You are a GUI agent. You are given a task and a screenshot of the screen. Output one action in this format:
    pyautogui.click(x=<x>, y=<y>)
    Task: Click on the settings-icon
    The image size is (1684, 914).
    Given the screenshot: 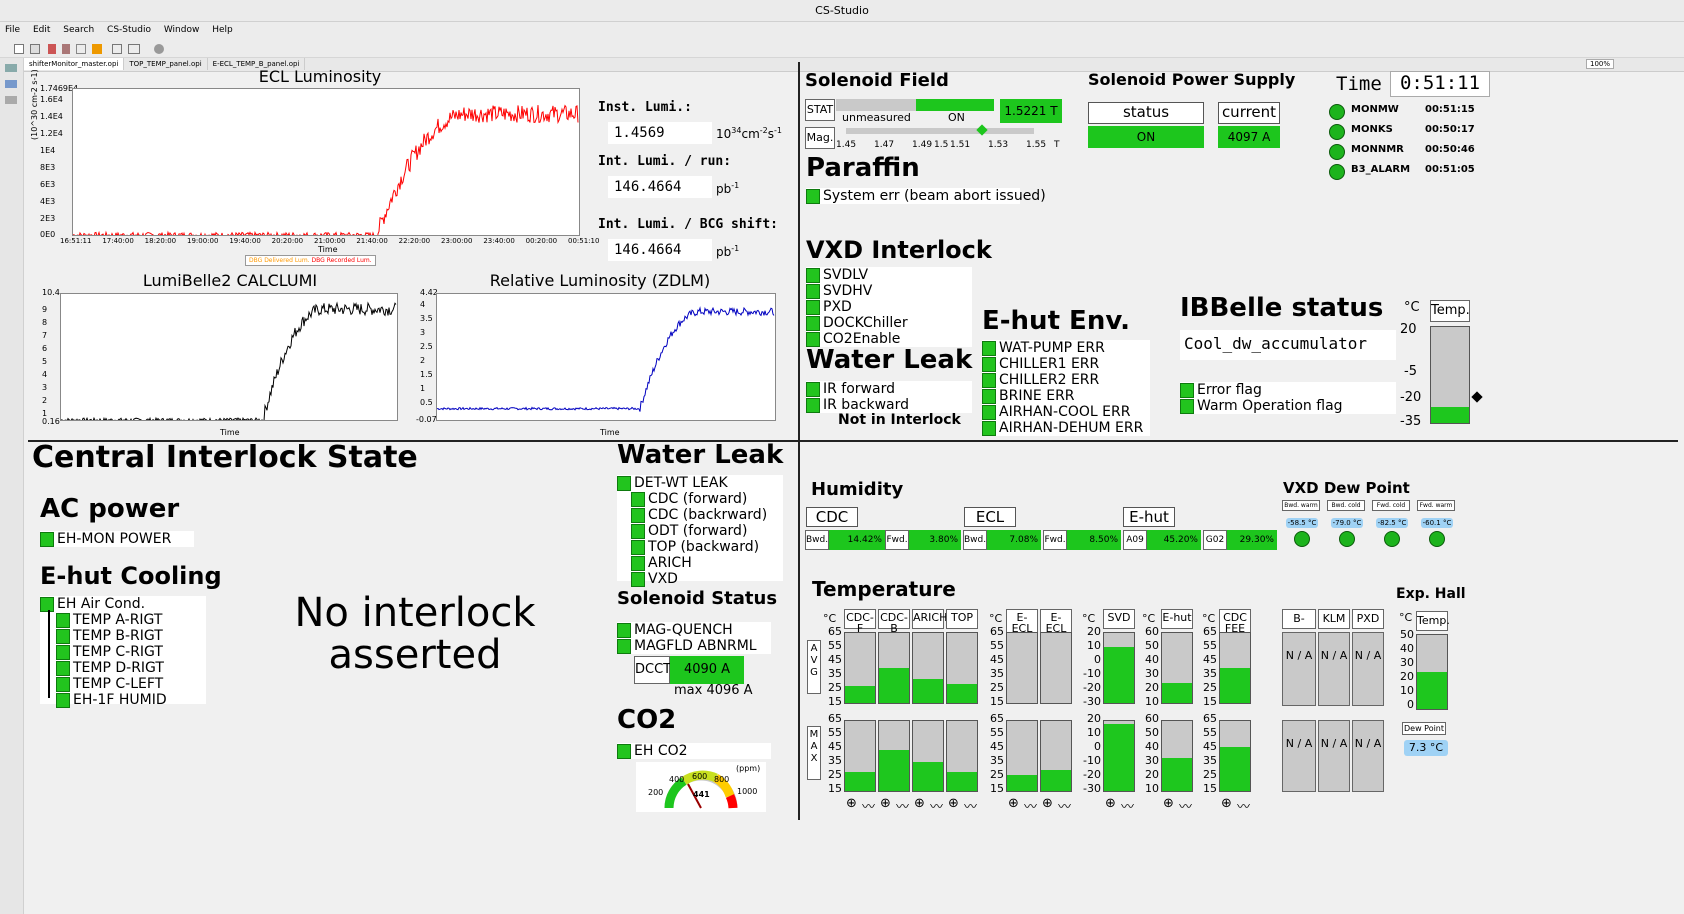 What is the action you would take?
    pyautogui.click(x=159, y=49)
    